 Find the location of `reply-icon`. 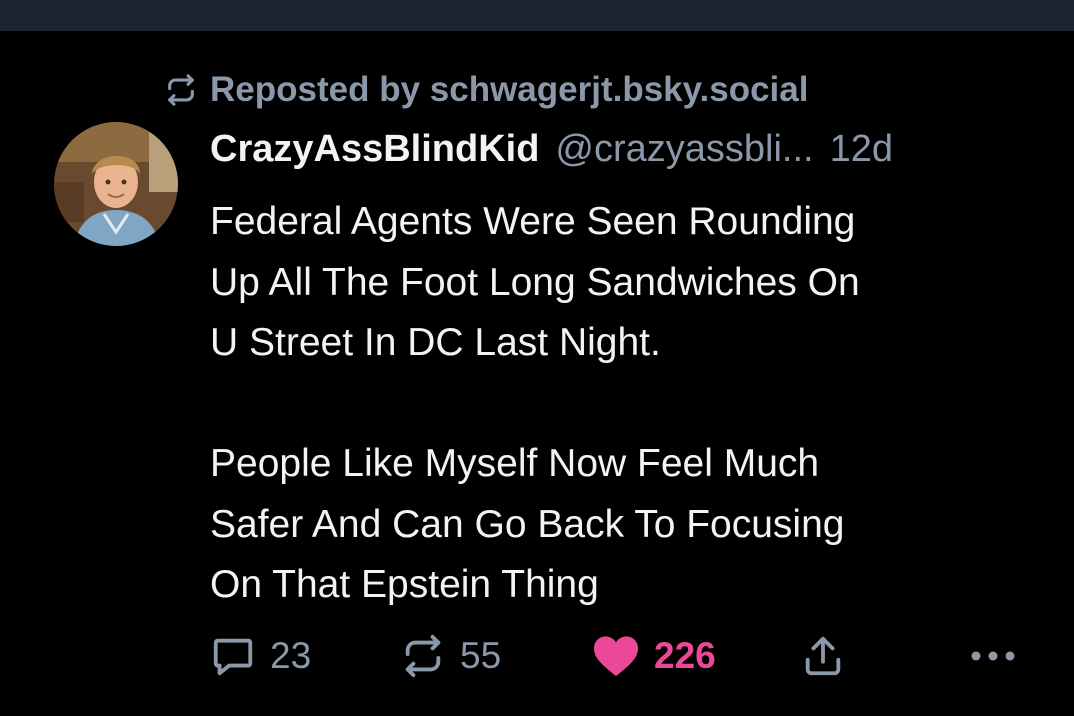

reply-icon is located at coordinates (233, 656).